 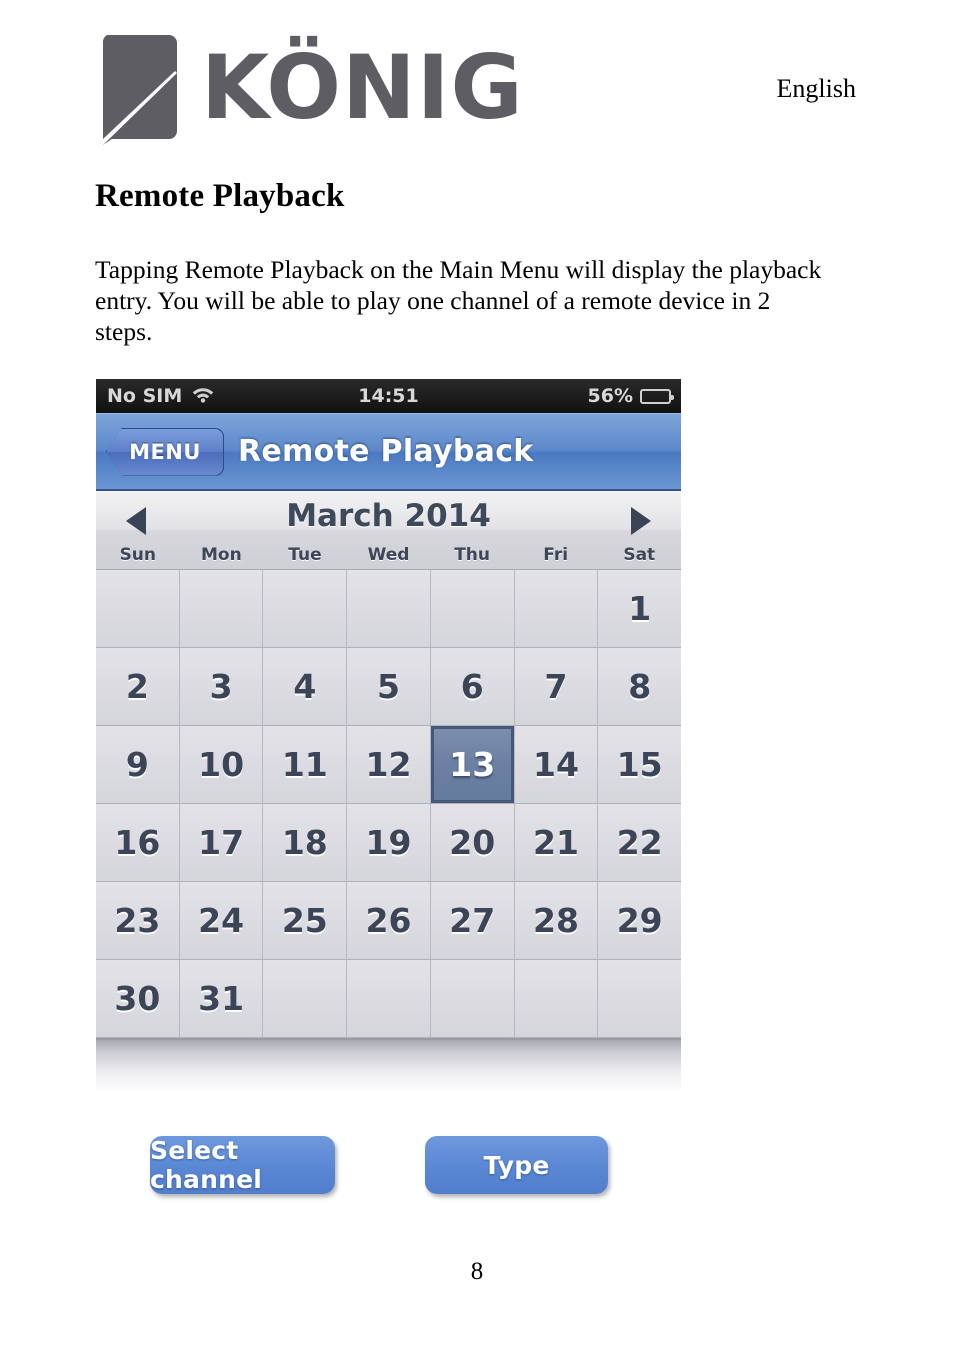 I want to click on calendar-weekday-wed: Wed, so click(x=388, y=555).